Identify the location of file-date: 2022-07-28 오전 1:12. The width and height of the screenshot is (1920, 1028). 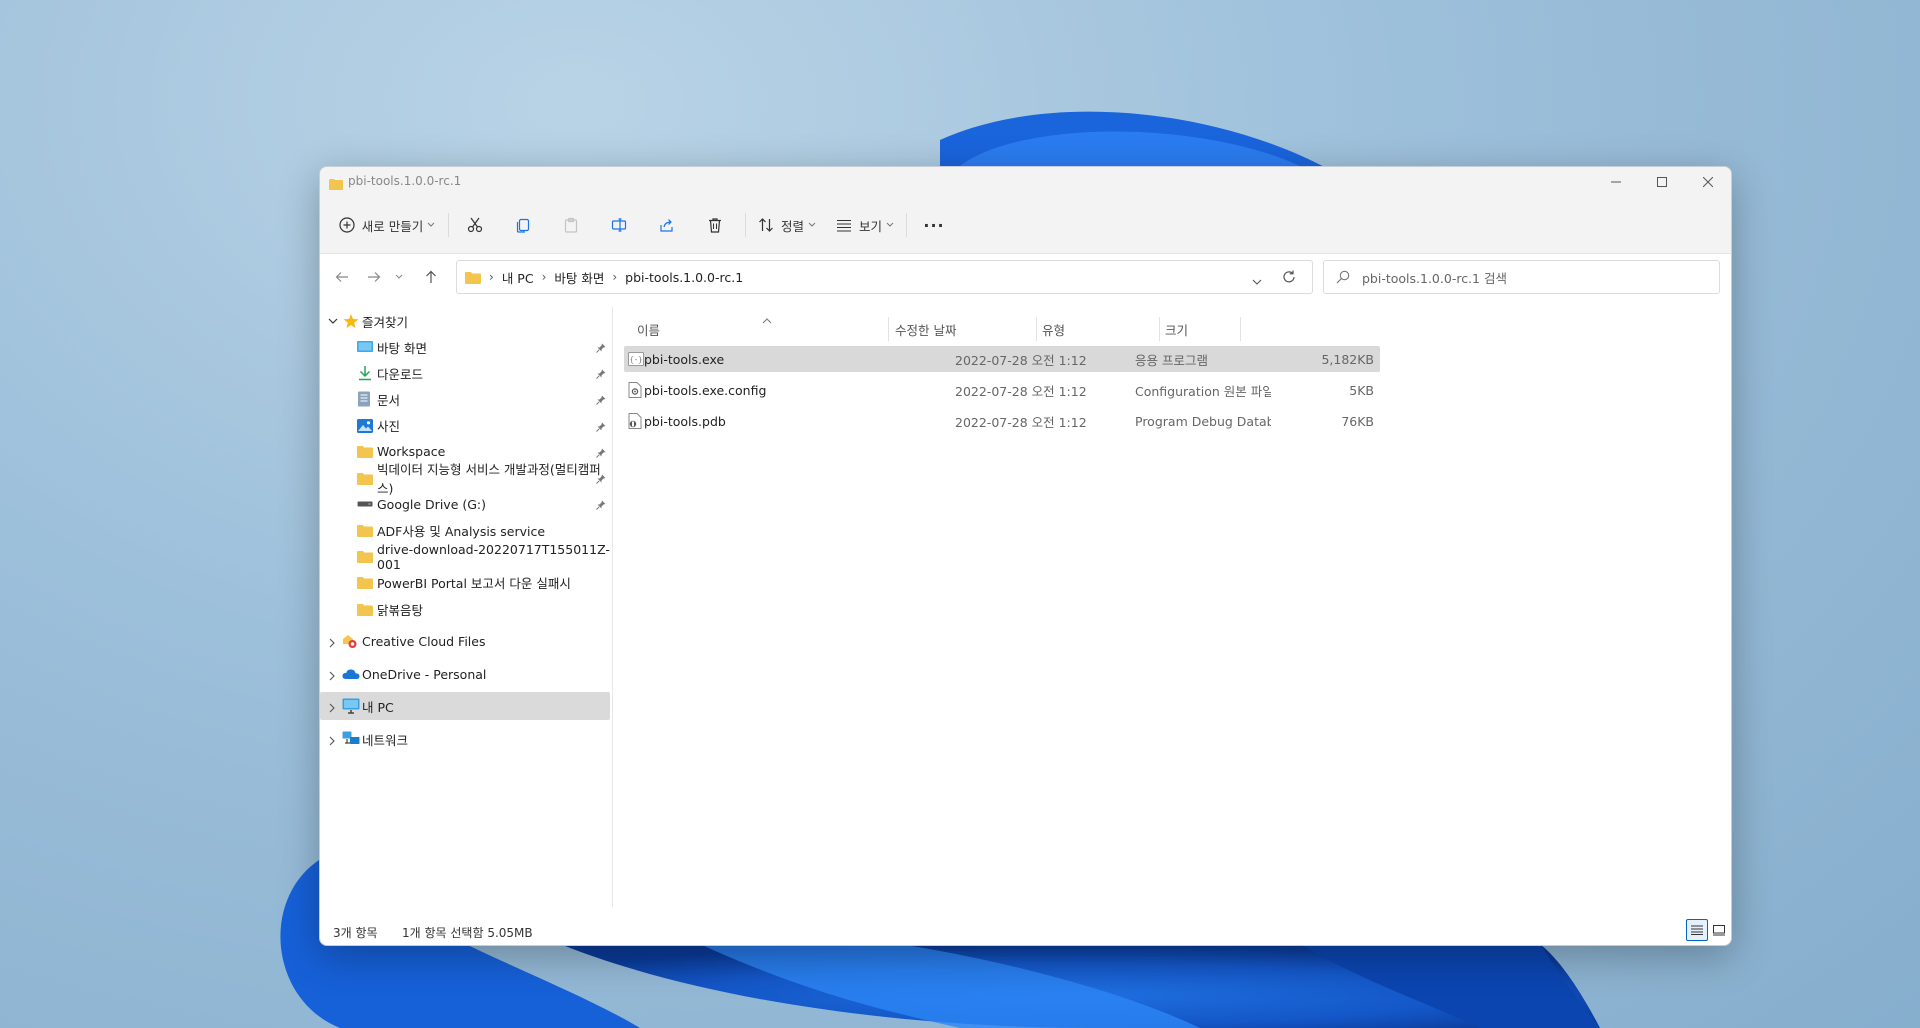
(1021, 422).